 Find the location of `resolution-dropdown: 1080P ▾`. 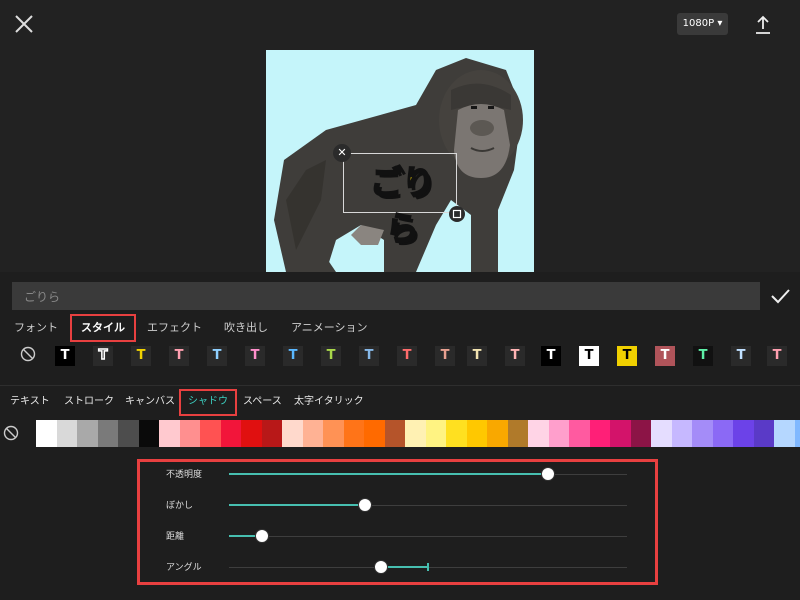

resolution-dropdown: 1080P ▾ is located at coordinates (702, 24).